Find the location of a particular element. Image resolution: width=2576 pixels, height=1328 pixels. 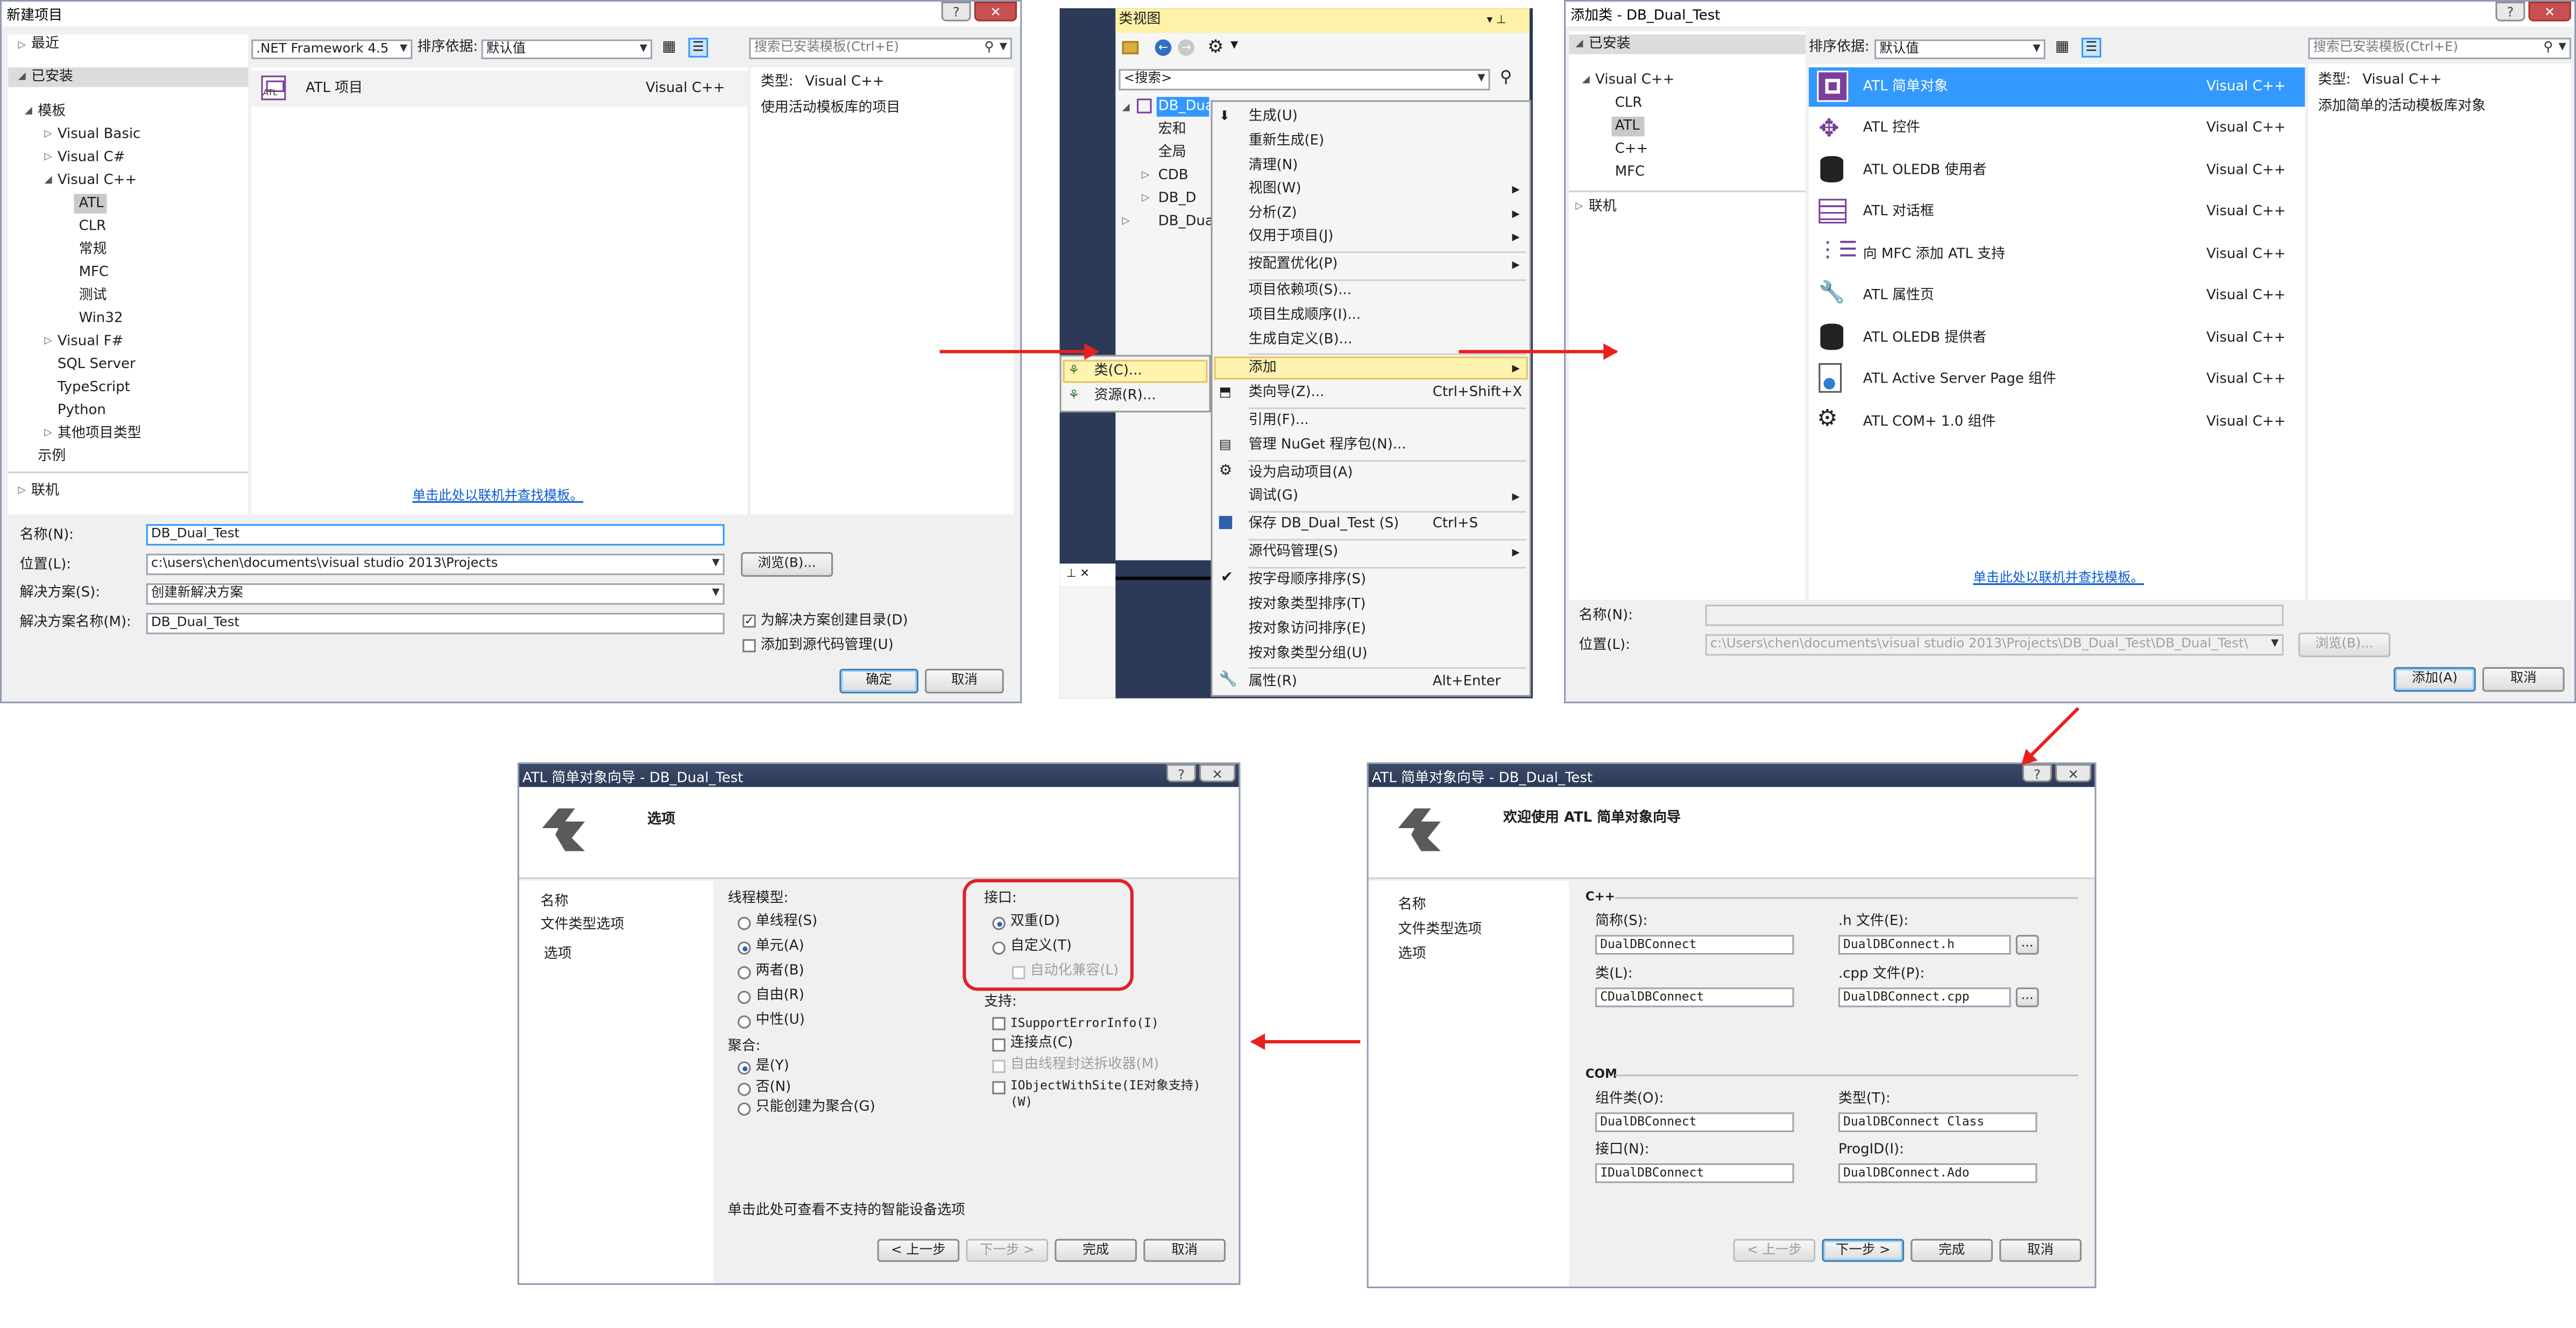

support-errorinfo-checkbox is located at coordinates (999, 1023).